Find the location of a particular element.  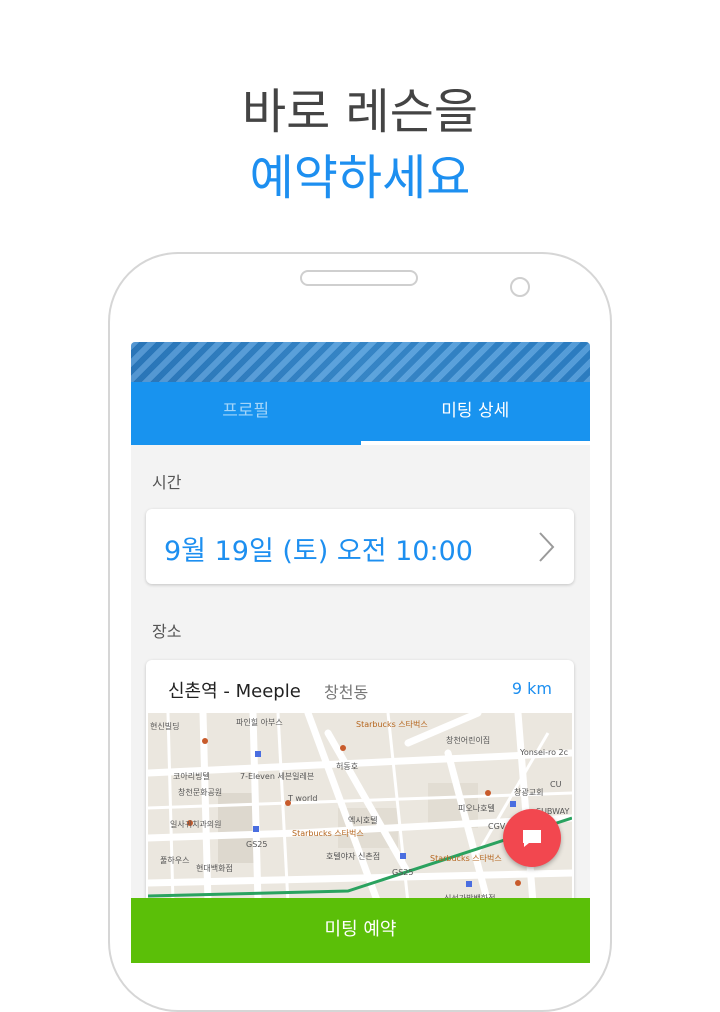

tab-profile: 프로필 is located at coordinates (246, 413).